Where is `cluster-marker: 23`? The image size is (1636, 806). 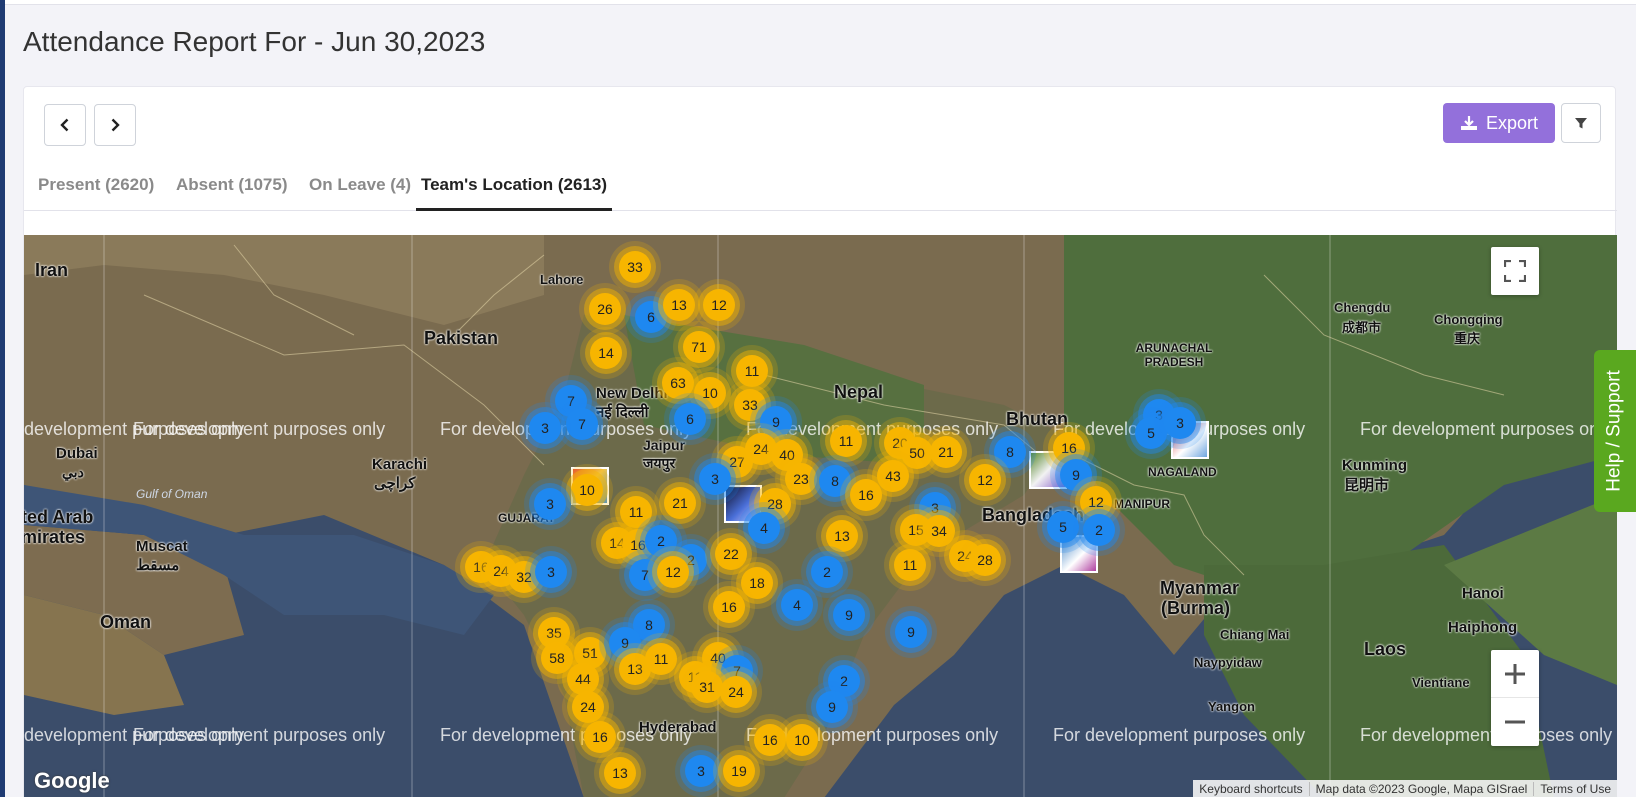
cluster-marker: 23 is located at coordinates (801, 479).